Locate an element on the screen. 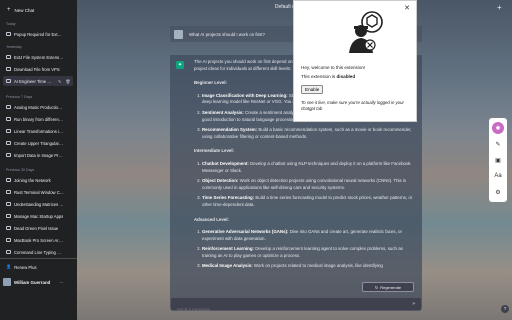 The height and width of the screenshot is (320, 512). new-chat-icon: + is located at coordinates (499, 7).